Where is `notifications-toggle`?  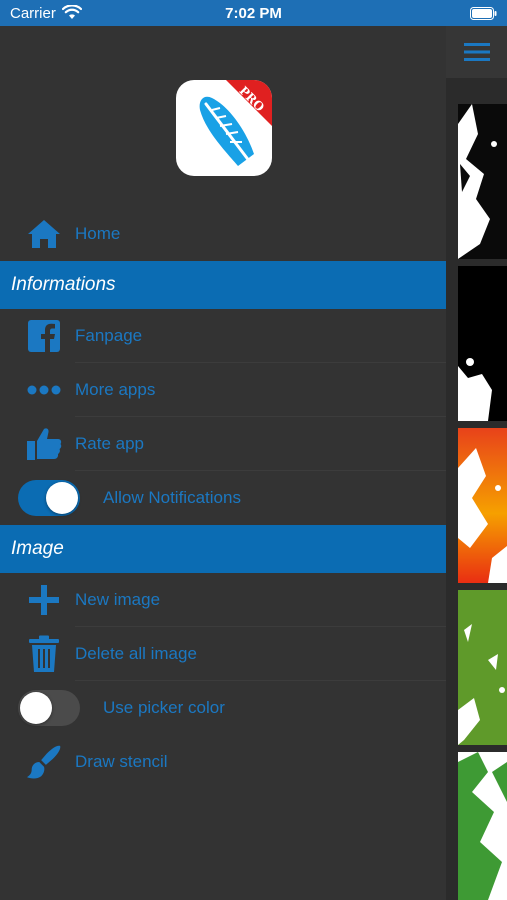 notifications-toggle is located at coordinates (49, 498).